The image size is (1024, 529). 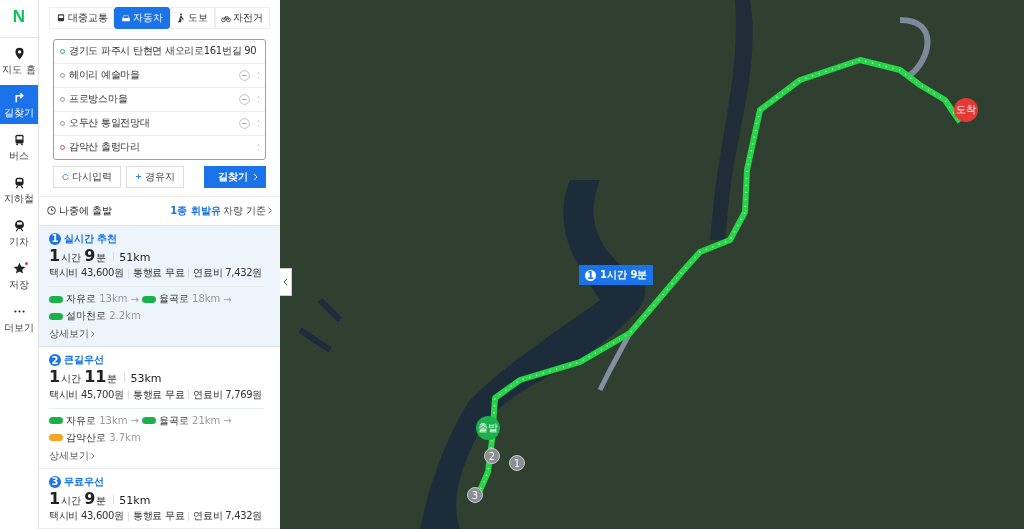 I want to click on taxi-fare: 택시비 45,700원, so click(x=86, y=394).